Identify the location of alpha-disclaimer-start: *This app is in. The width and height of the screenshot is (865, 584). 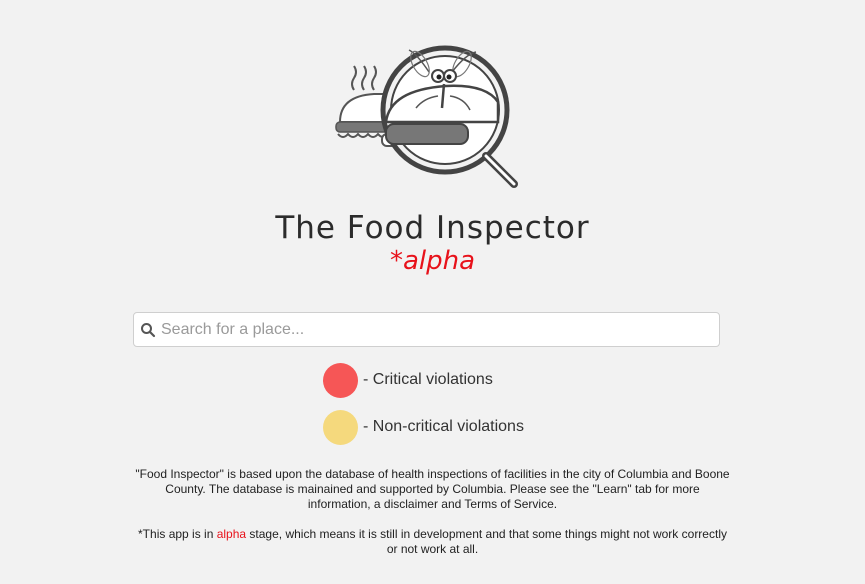
(177, 534).